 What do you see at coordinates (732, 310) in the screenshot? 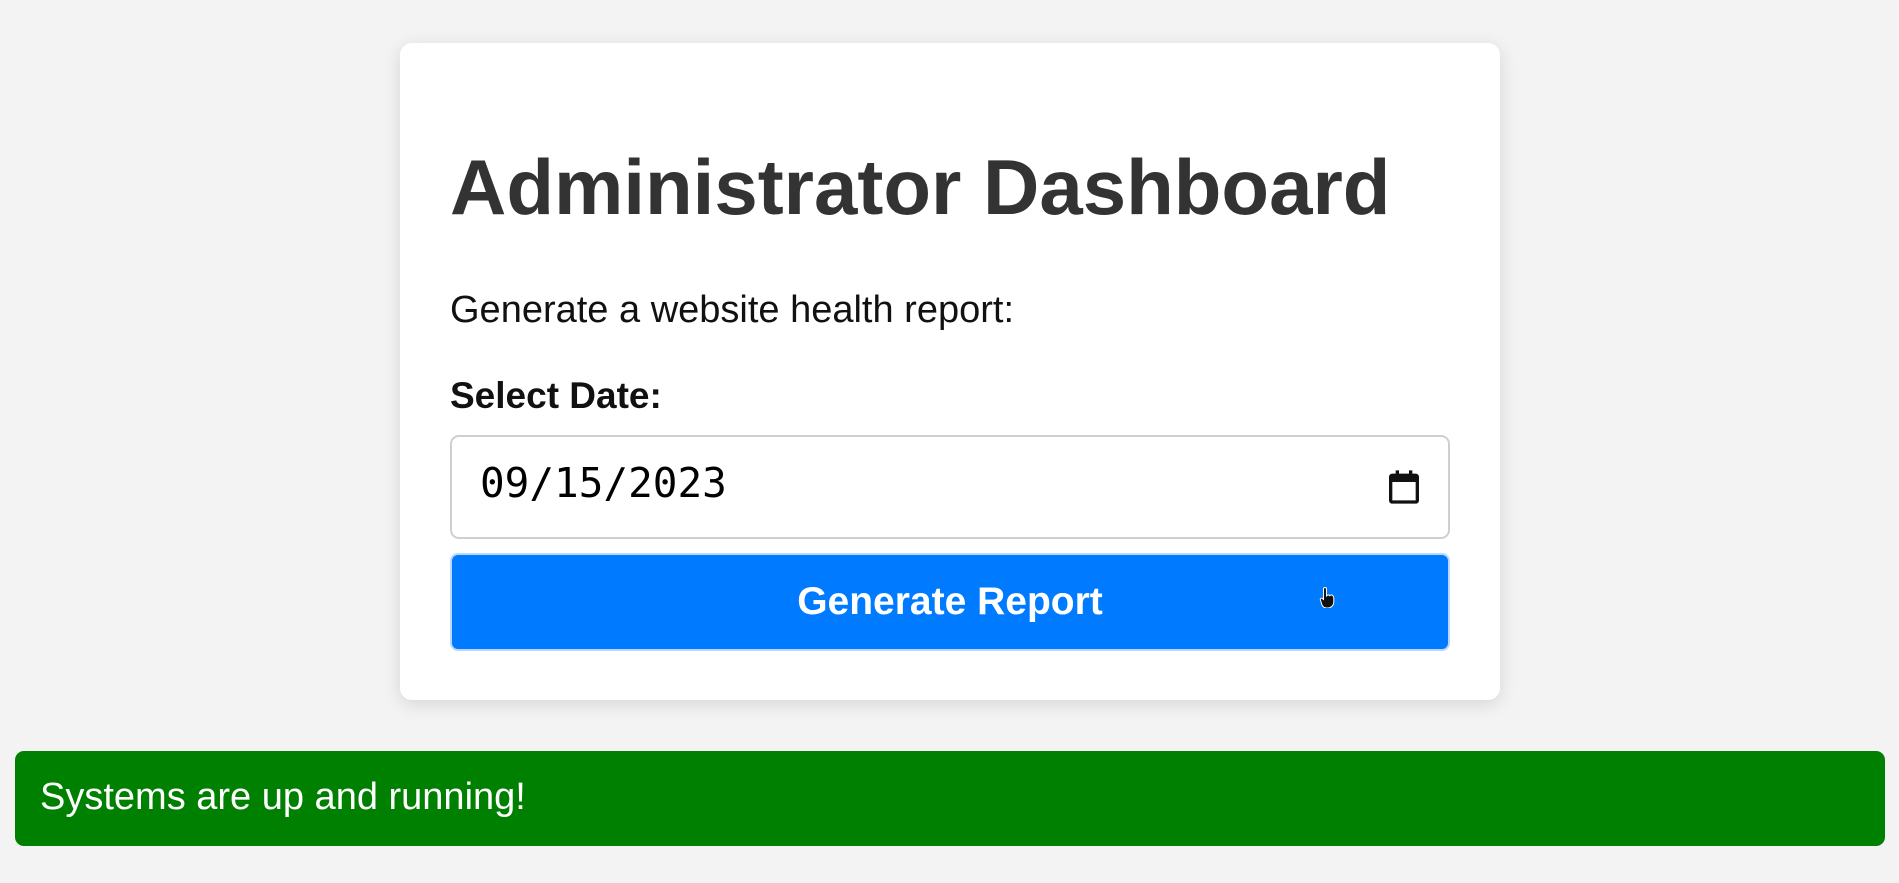
I see `report-description: Generate a website health report:` at bounding box center [732, 310].